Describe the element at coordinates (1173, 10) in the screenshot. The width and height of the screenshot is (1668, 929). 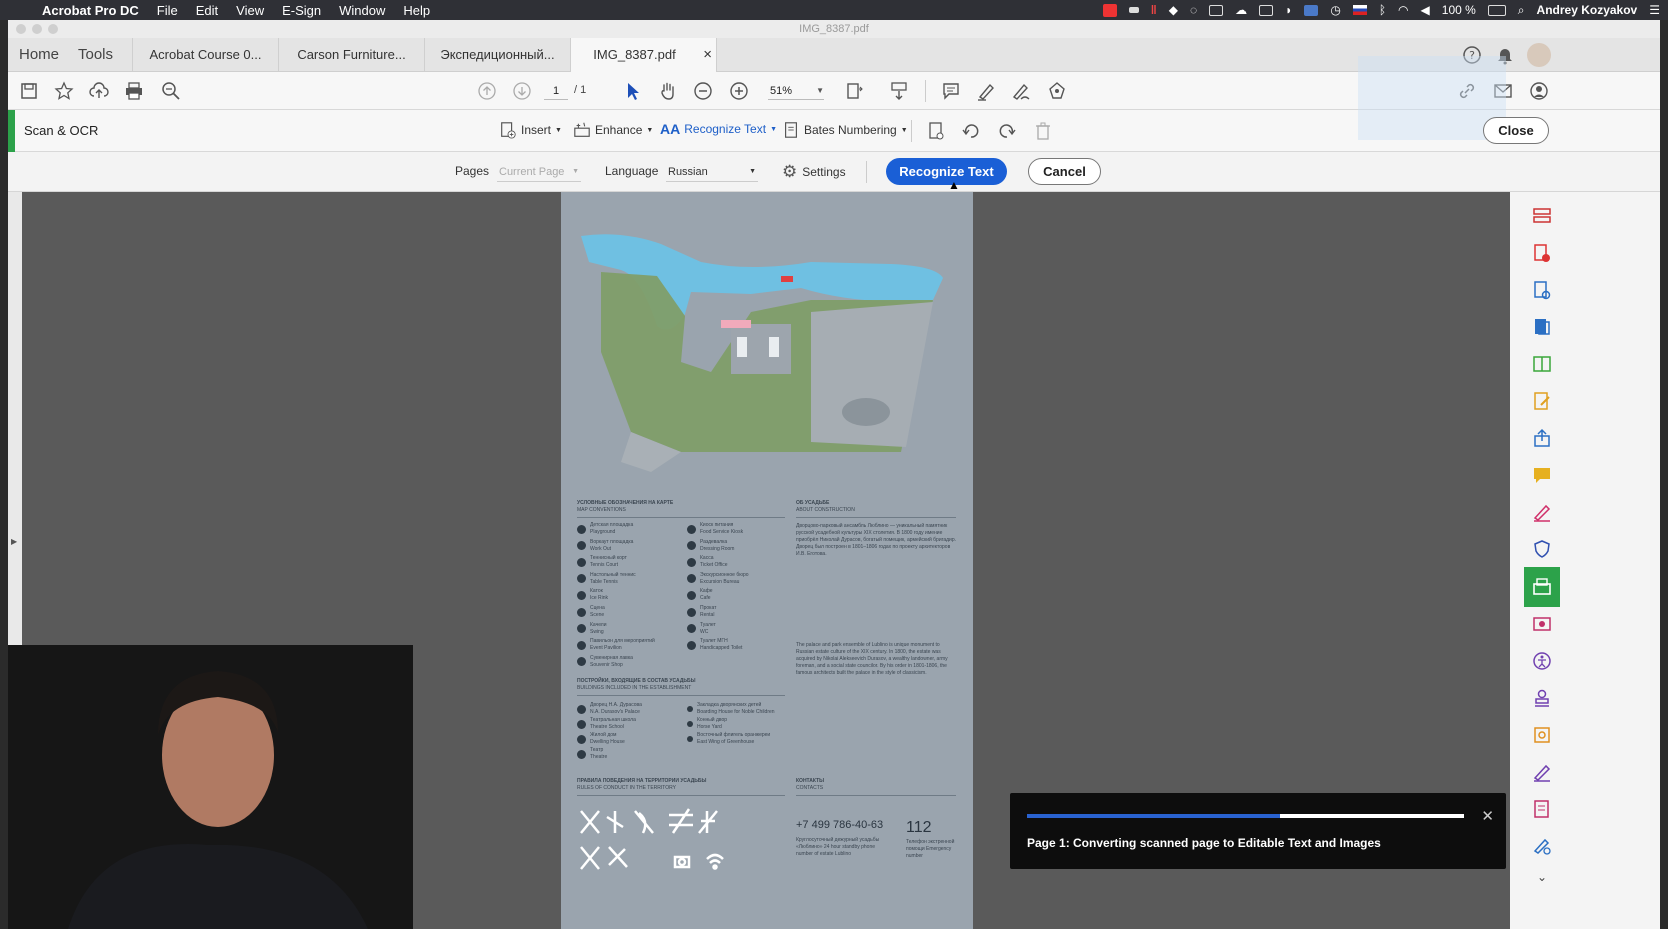
I see `dropbox-icon: ◆` at that location.